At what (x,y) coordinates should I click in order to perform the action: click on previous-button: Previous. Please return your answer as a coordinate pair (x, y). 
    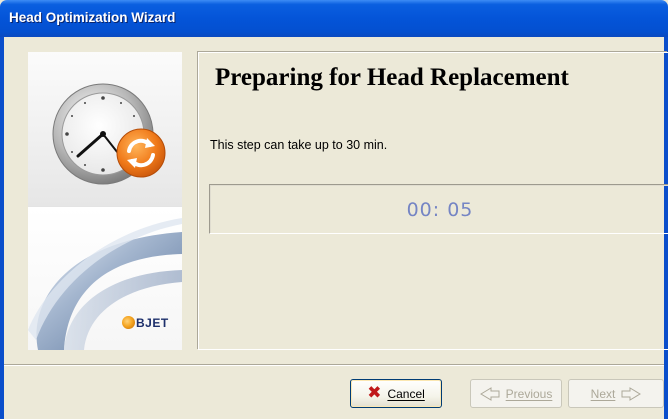
    Looking at the image, I should click on (516, 393).